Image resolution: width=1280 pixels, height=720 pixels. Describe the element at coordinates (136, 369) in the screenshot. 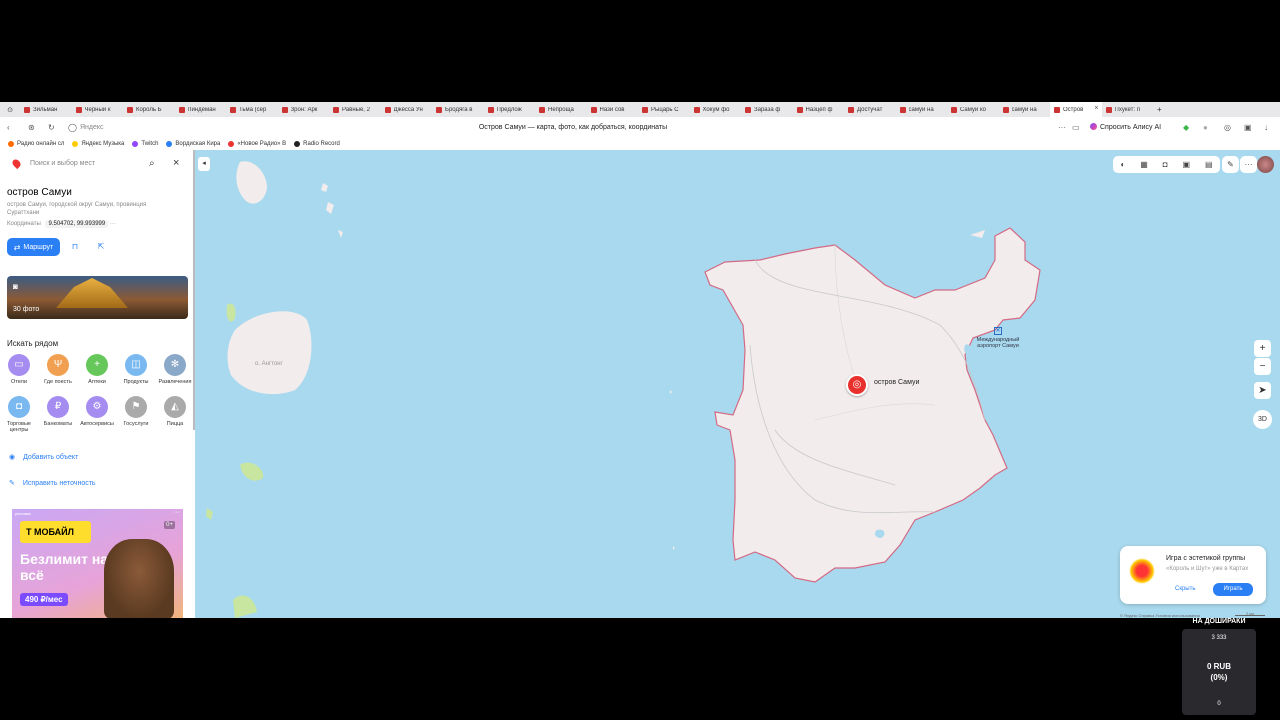

I see `nearby-category: ◫ Продукты` at that location.